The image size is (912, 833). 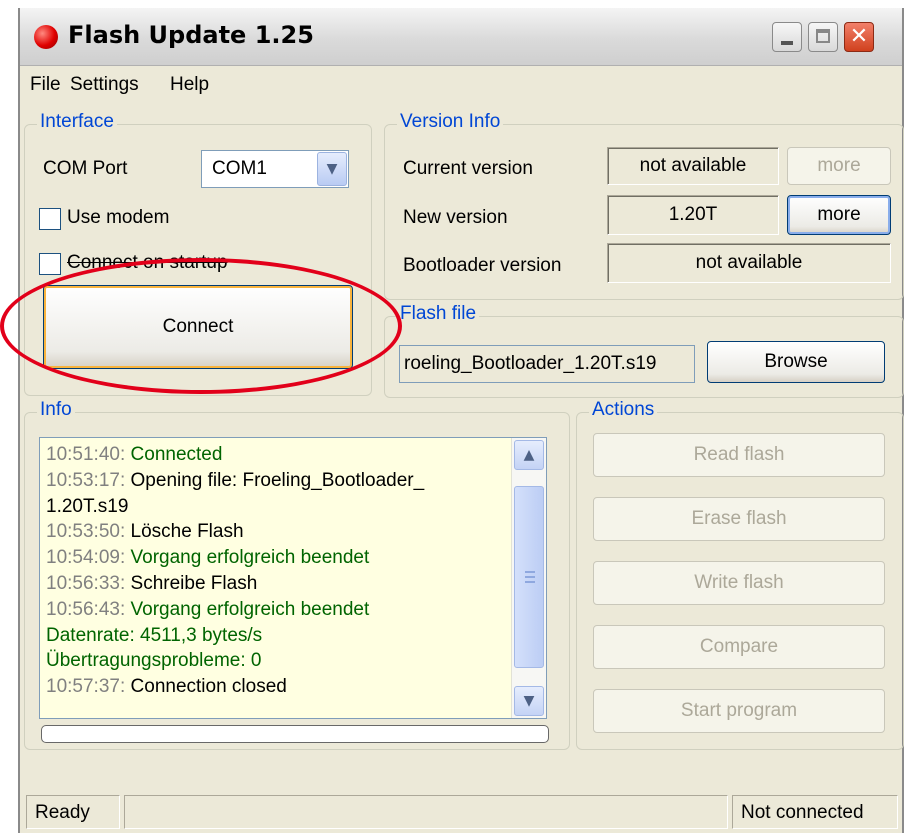 I want to click on log-message: Connection closed, so click(x=206, y=687).